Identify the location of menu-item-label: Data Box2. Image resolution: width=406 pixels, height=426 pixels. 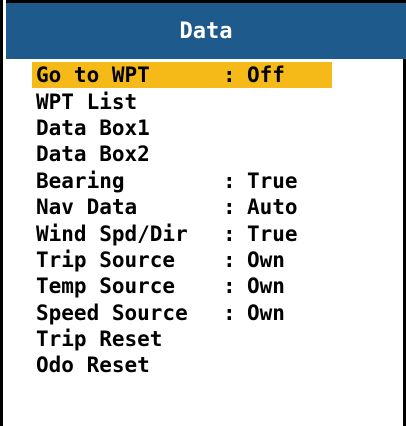
(93, 154).